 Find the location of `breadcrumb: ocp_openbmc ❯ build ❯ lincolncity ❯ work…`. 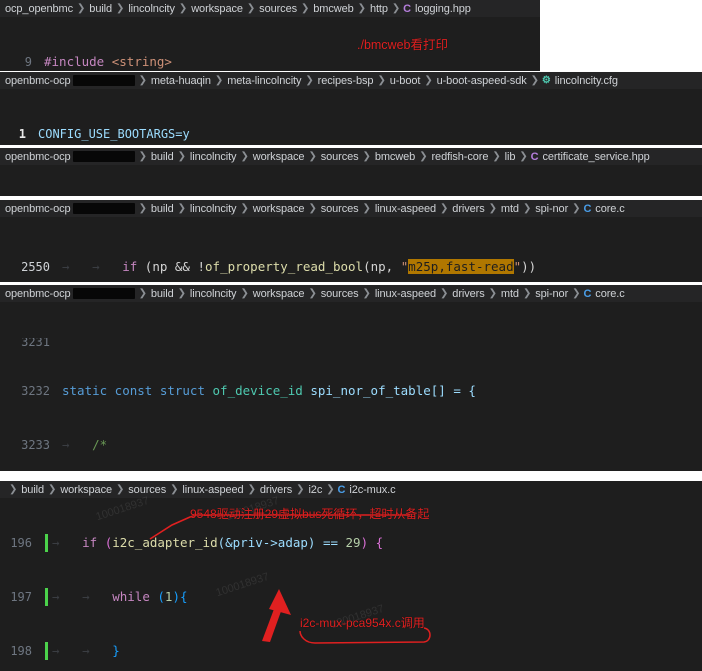

breadcrumb: ocp_openbmc ❯ build ❯ lincolncity ❯ work… is located at coordinates (270, 8).